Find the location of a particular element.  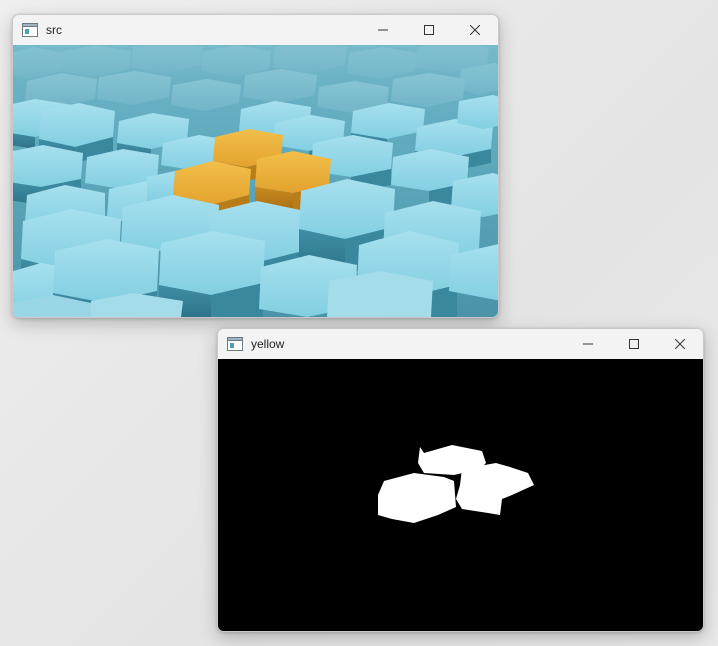

window-title: src is located at coordinates (54, 30).